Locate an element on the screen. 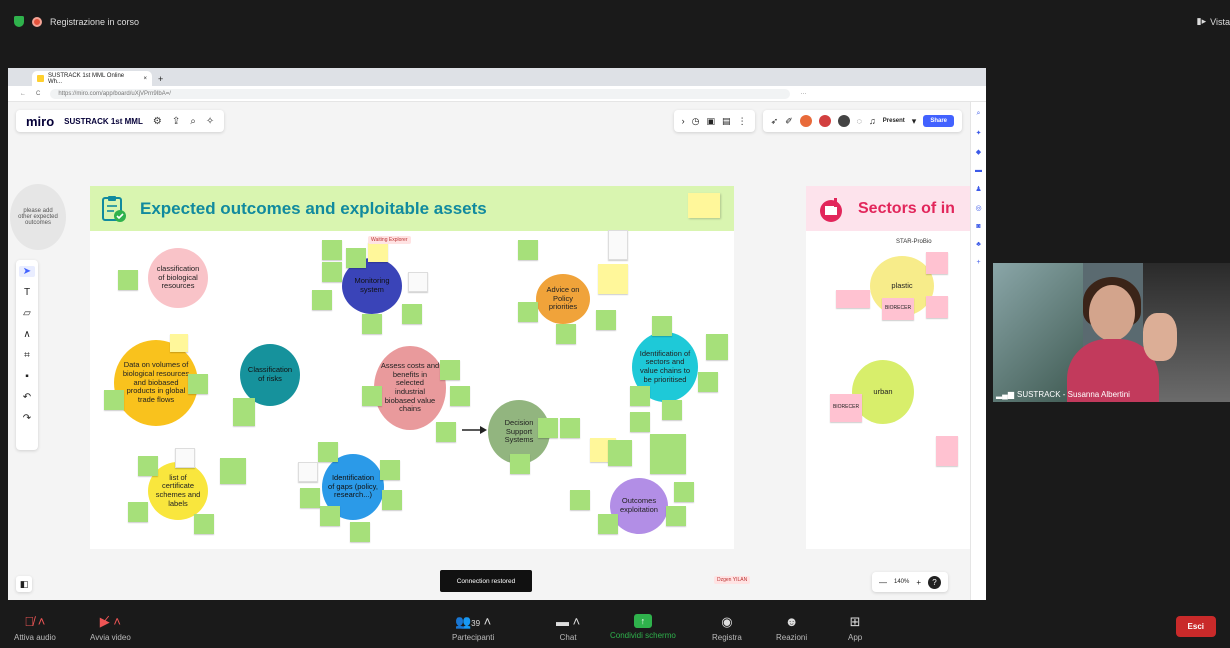 The image size is (1230, 648). browser-tab: SUSTRACK 1st MML Online Wh... × is located at coordinates (92, 78).